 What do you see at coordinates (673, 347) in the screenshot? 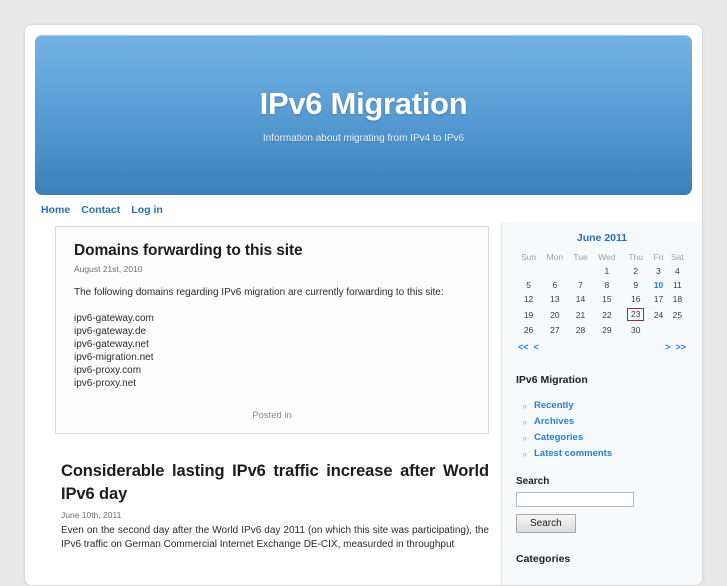
I see `calendar-nav-next: > >>` at bounding box center [673, 347].